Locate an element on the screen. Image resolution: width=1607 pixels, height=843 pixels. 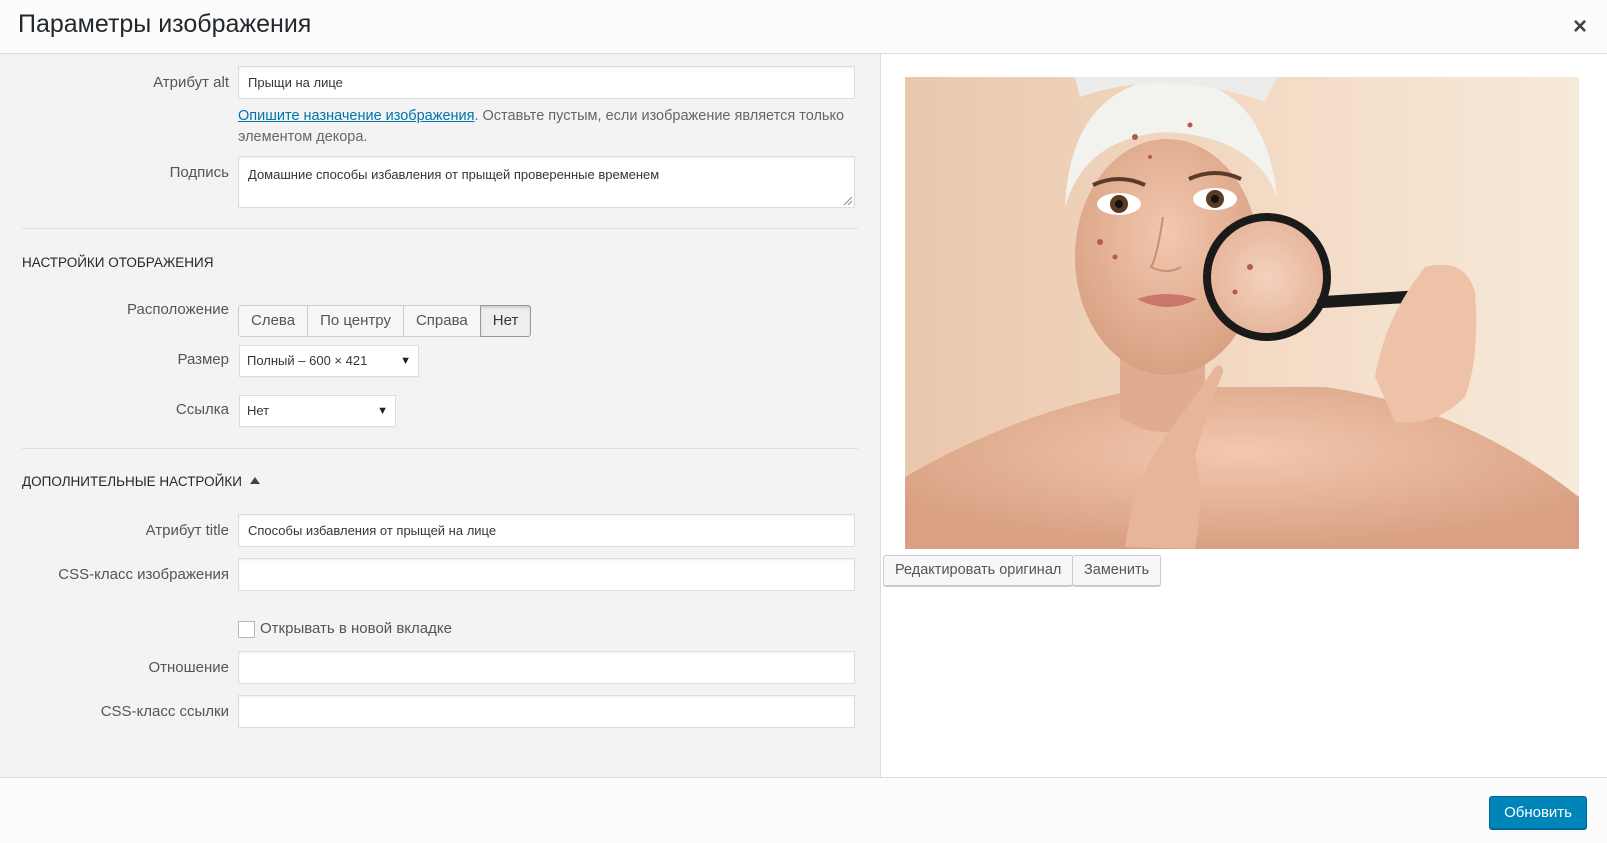
align-label: Расположение is located at coordinates (178, 309).